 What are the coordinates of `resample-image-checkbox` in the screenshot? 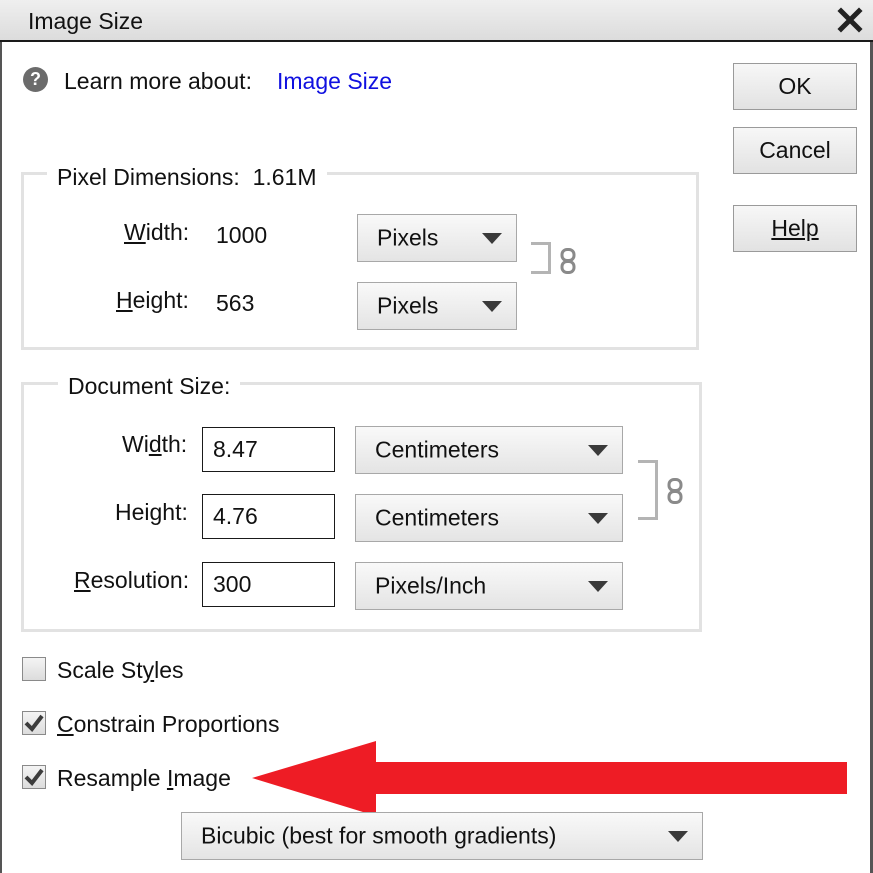 It's located at (34, 777).